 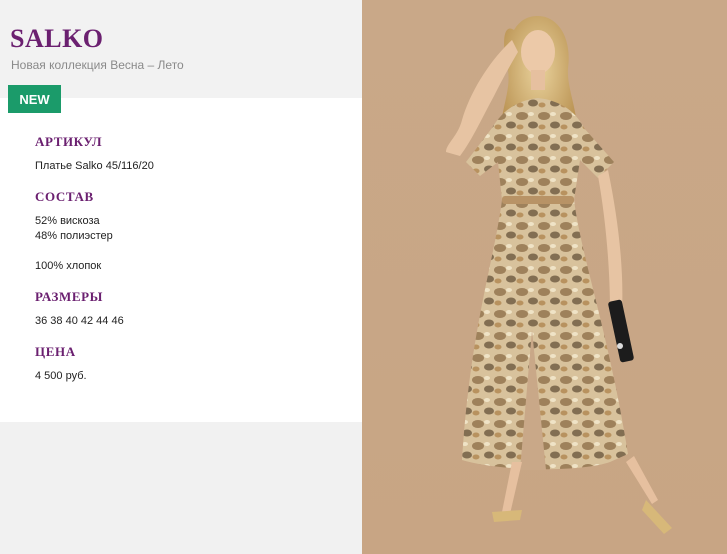 What do you see at coordinates (68, 266) in the screenshot?
I see `composition-line-3: 100% хлопок` at bounding box center [68, 266].